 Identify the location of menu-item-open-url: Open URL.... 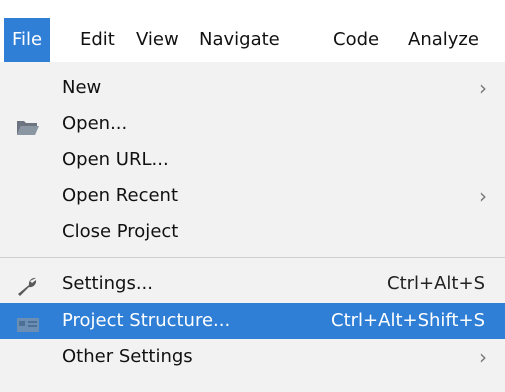
(252, 160).